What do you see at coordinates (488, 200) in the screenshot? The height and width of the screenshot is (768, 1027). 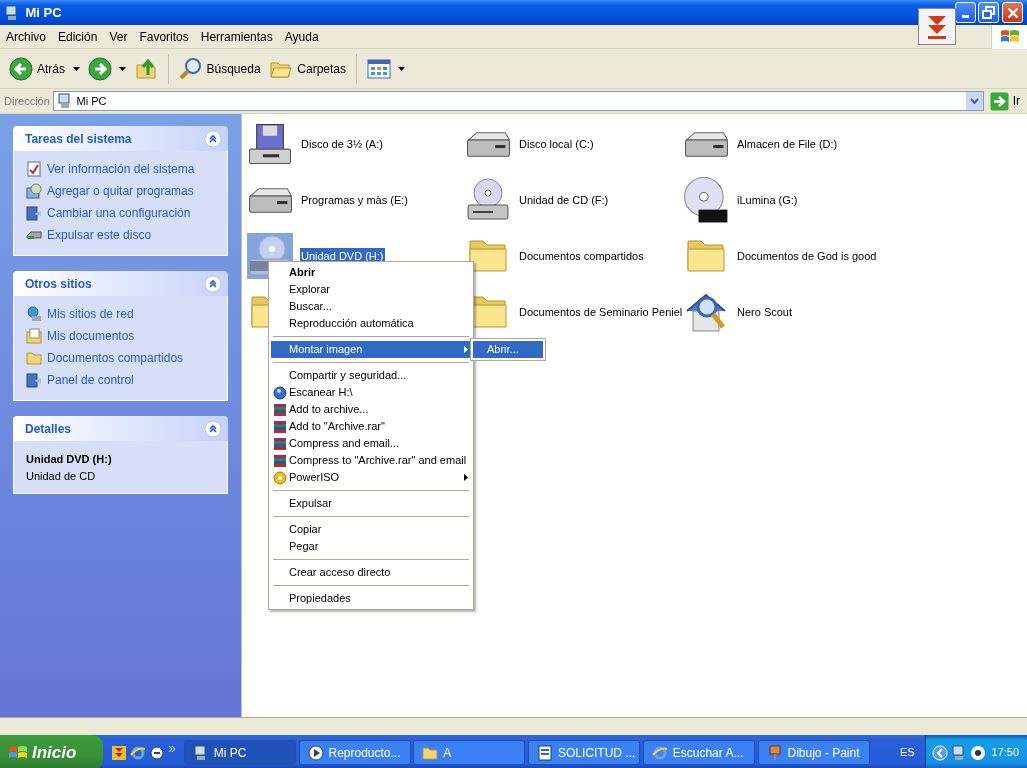 I see `cd-drive-icon` at bounding box center [488, 200].